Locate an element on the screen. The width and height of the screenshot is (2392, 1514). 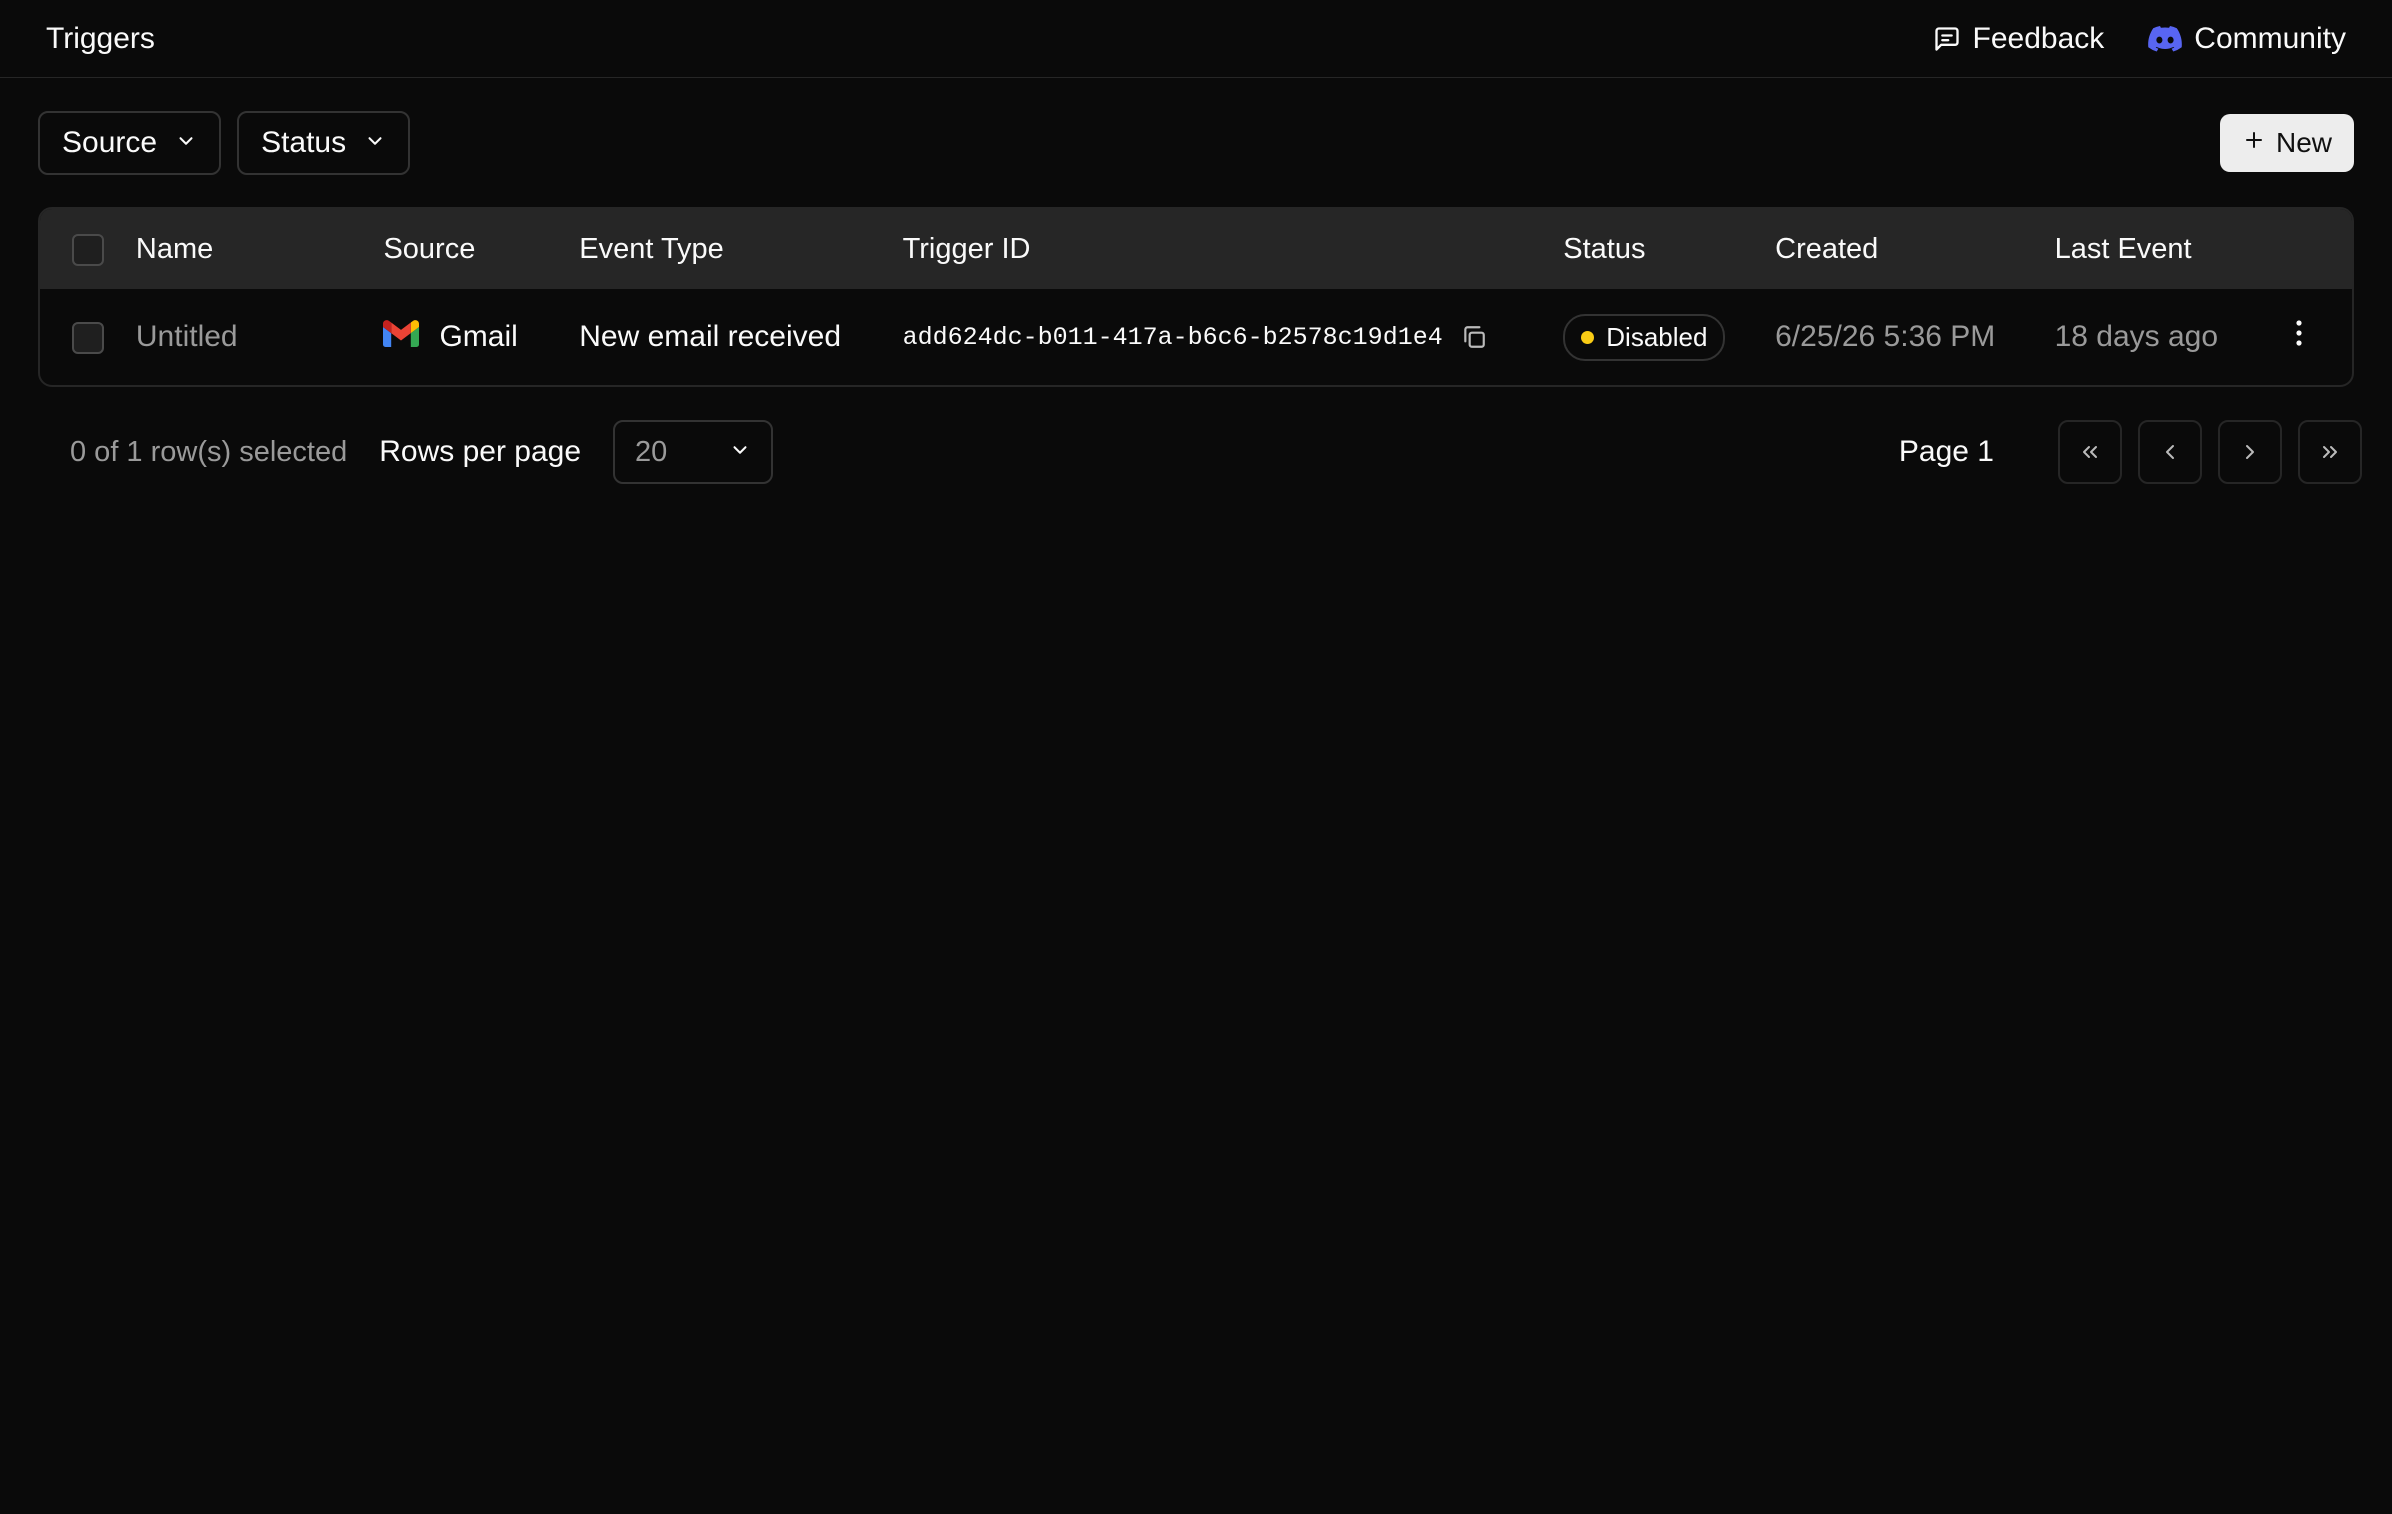
plus-icon is located at coordinates (2254, 143).